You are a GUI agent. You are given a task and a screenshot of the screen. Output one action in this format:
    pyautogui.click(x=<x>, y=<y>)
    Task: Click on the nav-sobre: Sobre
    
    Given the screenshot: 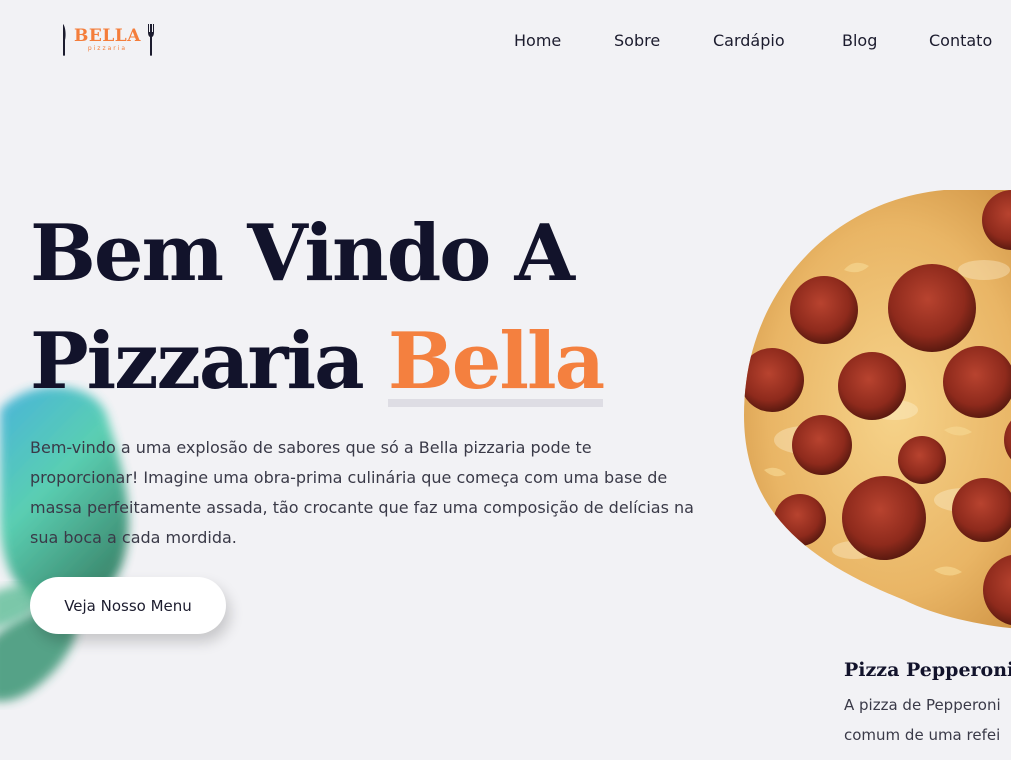 What is the action you would take?
    pyautogui.click(x=637, y=40)
    